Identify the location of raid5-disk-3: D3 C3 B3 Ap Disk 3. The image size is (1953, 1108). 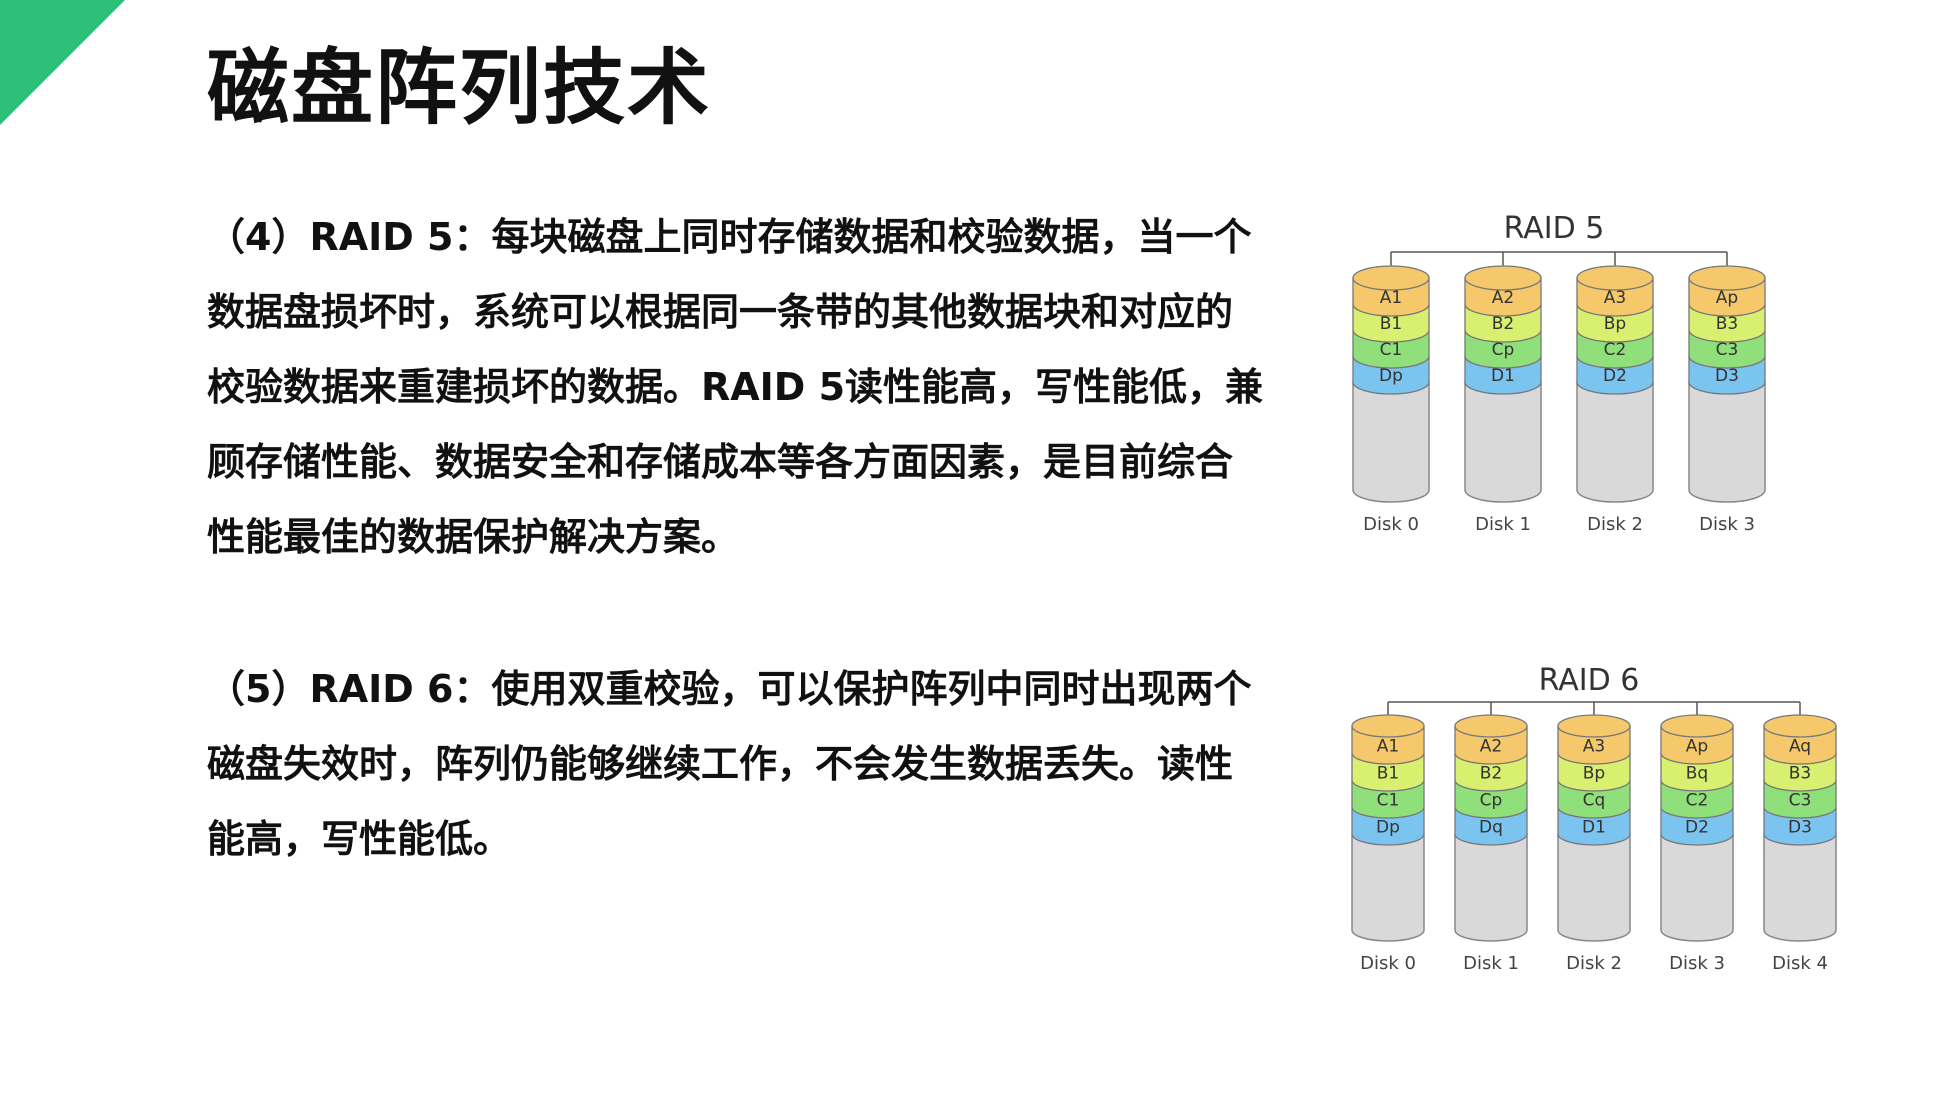
(1727, 393).